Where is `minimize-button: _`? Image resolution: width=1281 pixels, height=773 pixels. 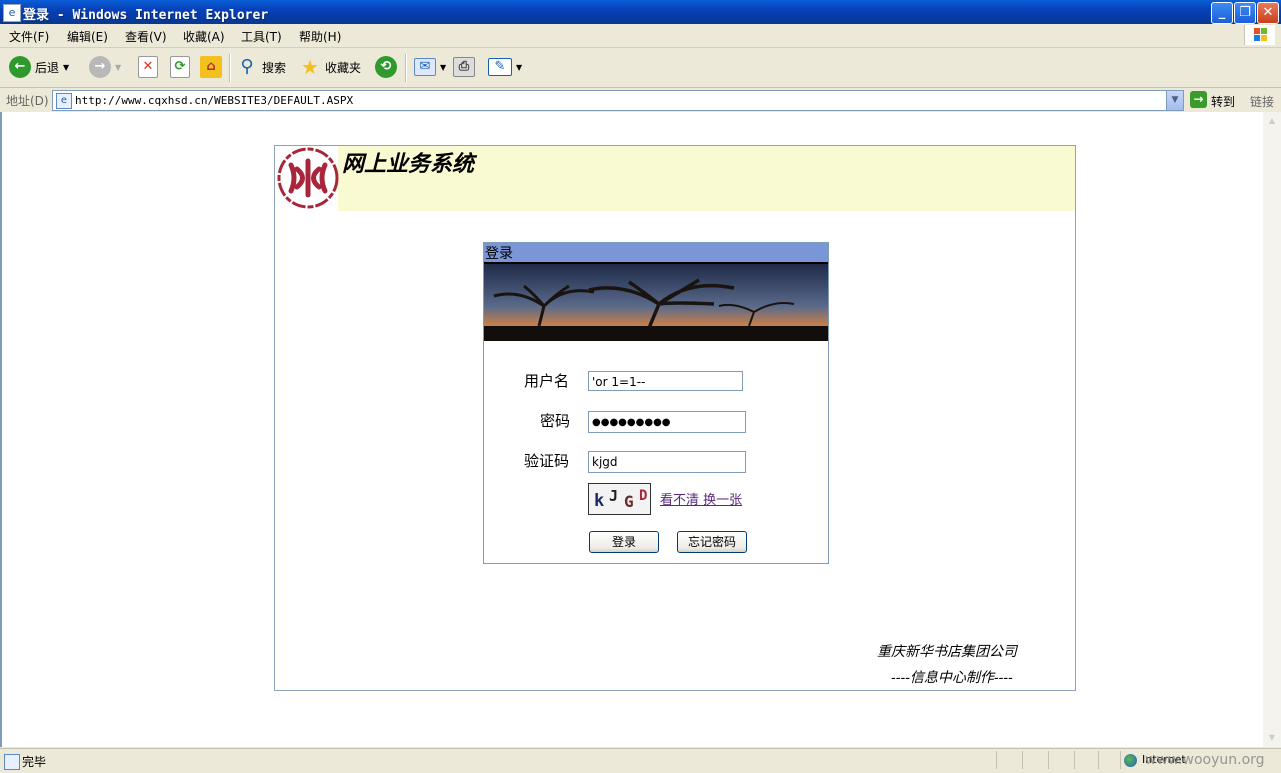 minimize-button: _ is located at coordinates (1222, 13).